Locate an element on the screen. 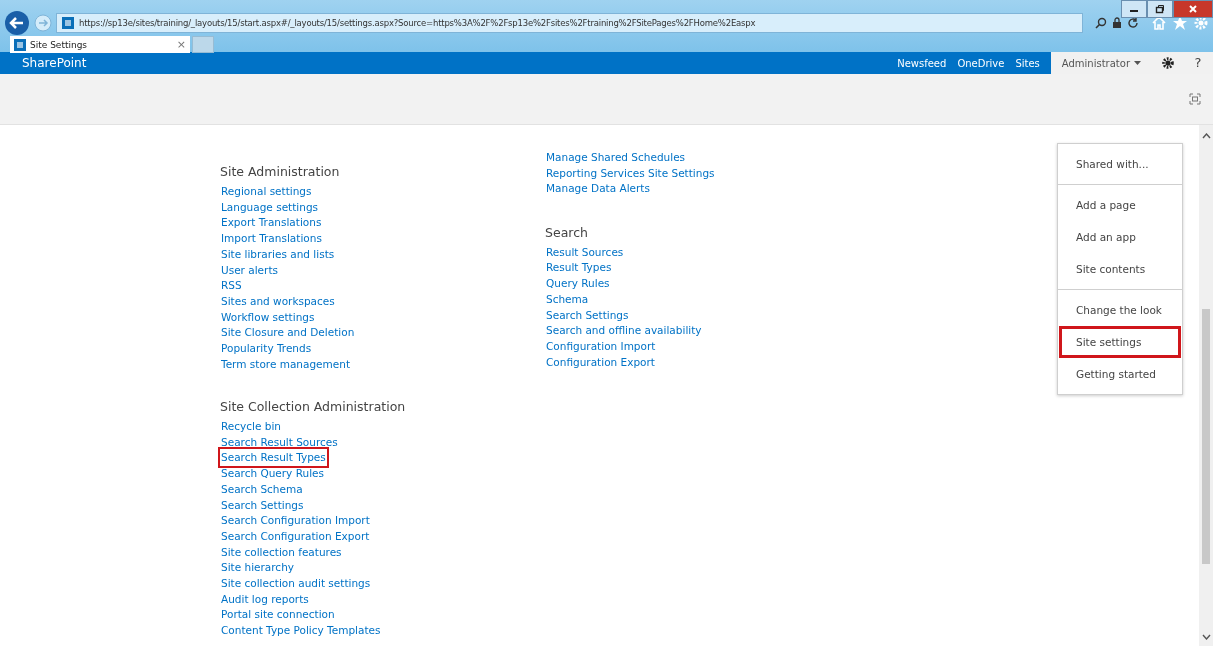 The image size is (1213, 646). close-icon is located at coordinates (1193, 9).